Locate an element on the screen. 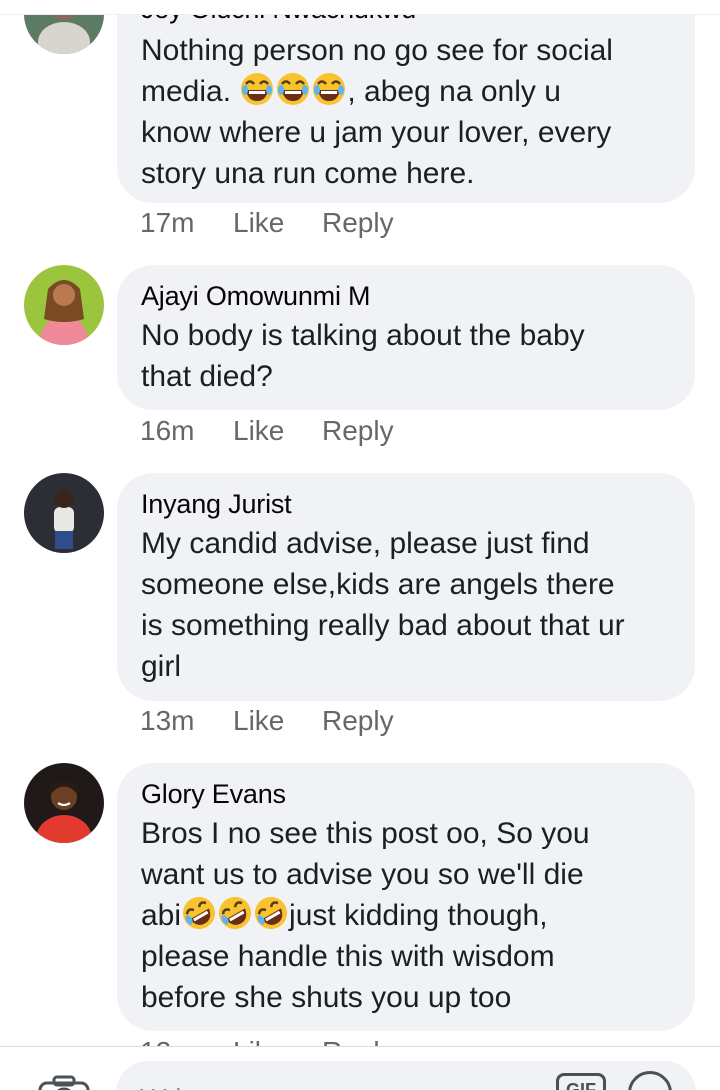 The width and height of the screenshot is (720, 1090). comment-text-fragment: media. is located at coordinates (190, 91).